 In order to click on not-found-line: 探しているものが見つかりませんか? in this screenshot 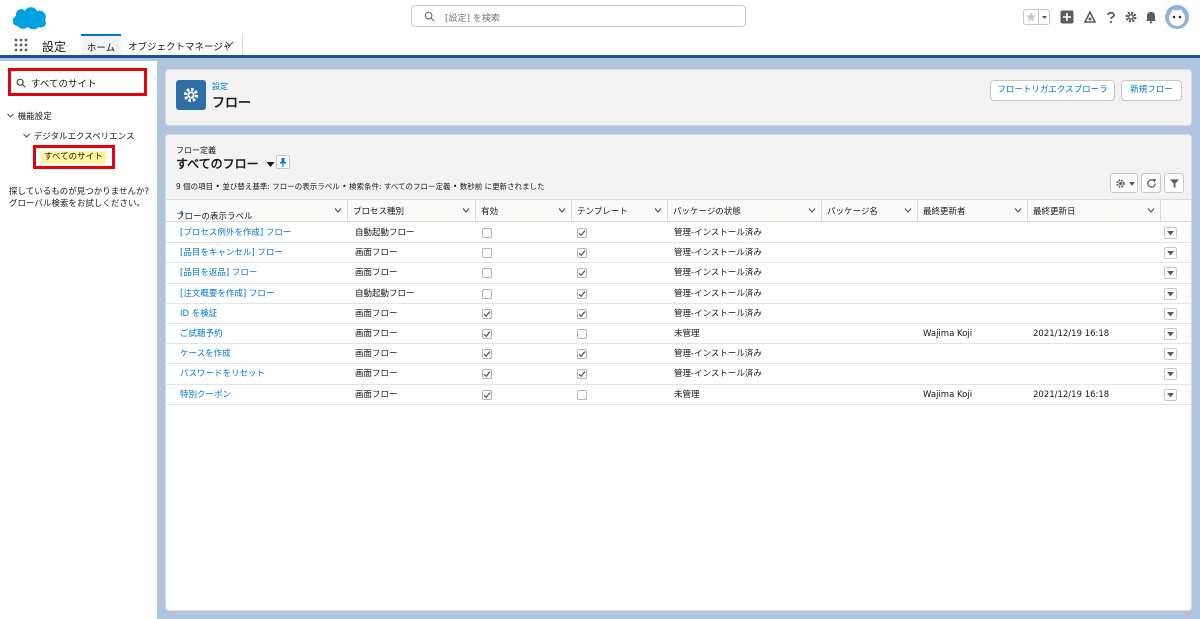, I will do `click(79, 192)`.